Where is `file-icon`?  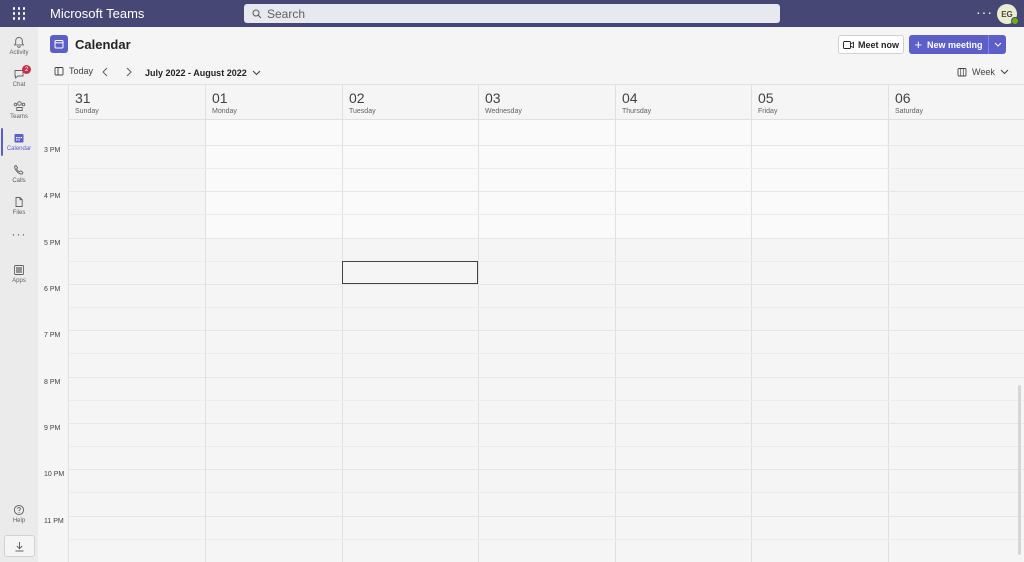
file-icon is located at coordinates (19, 202).